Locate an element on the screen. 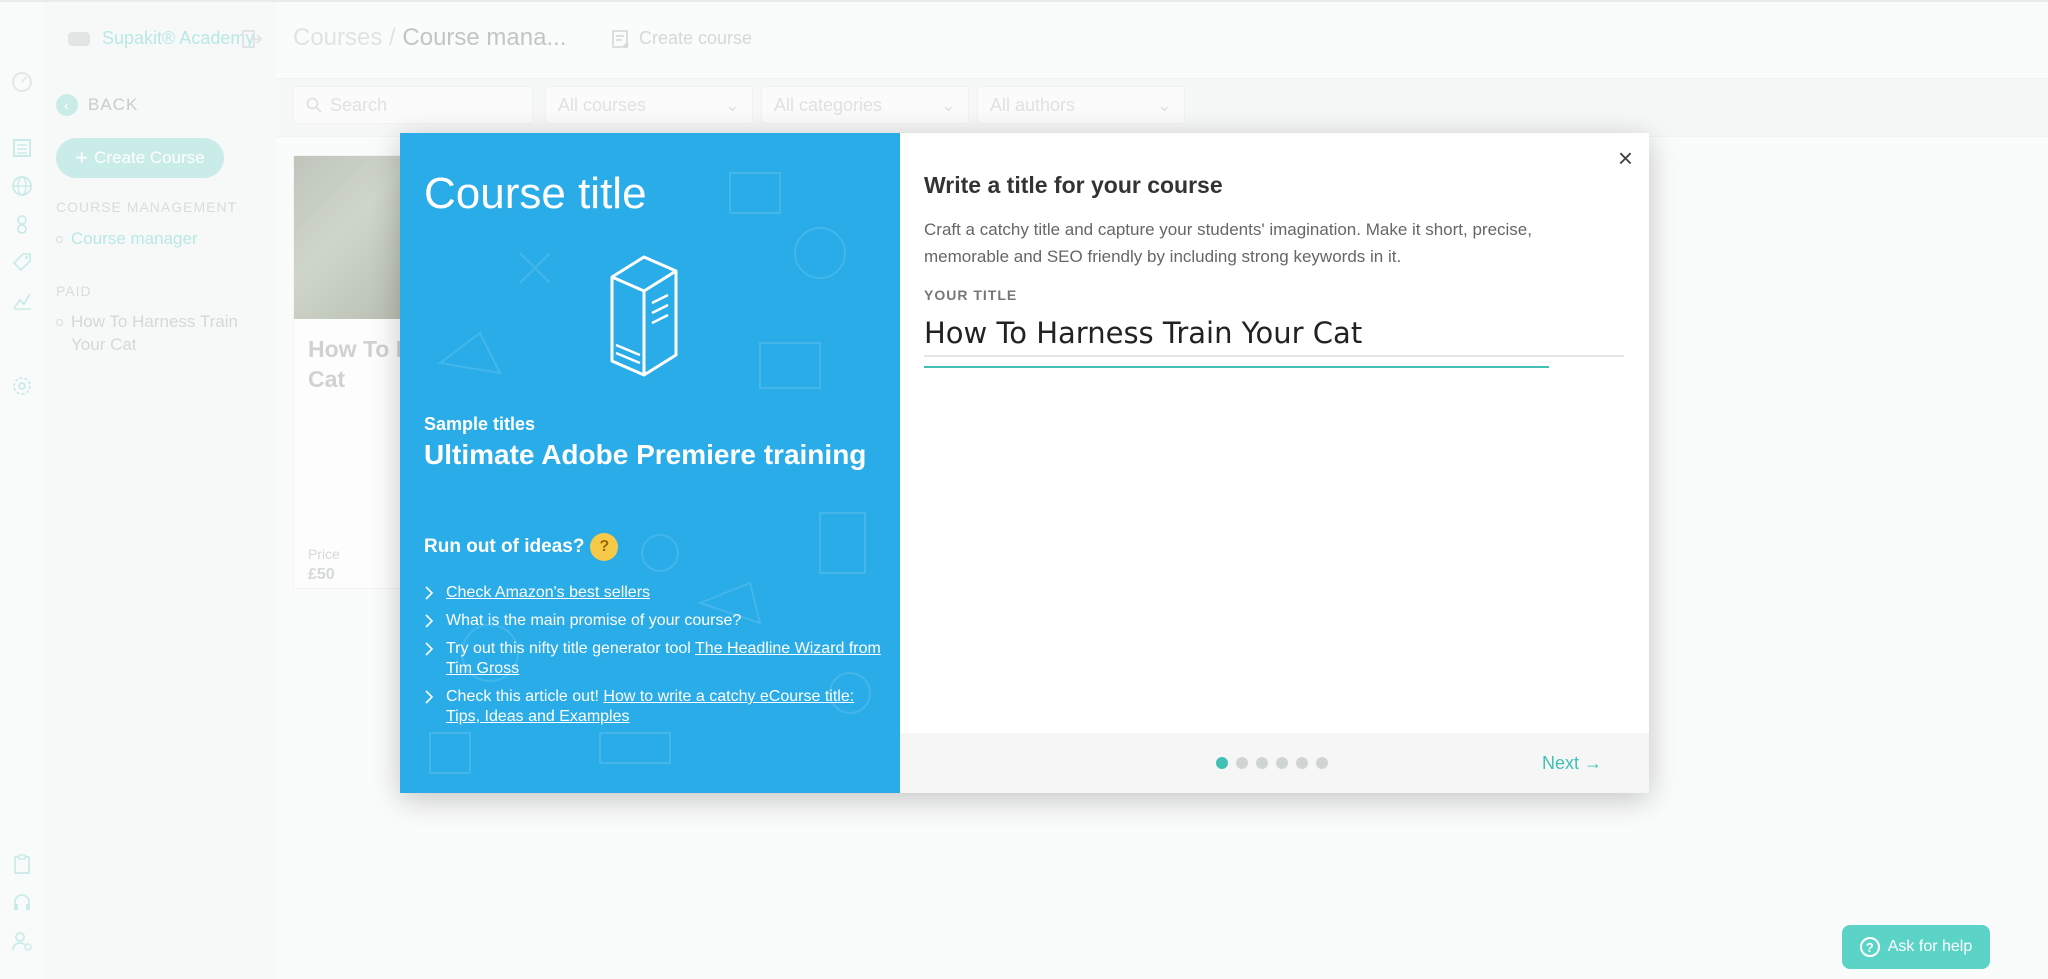  step-indicator is located at coordinates (1272, 763).